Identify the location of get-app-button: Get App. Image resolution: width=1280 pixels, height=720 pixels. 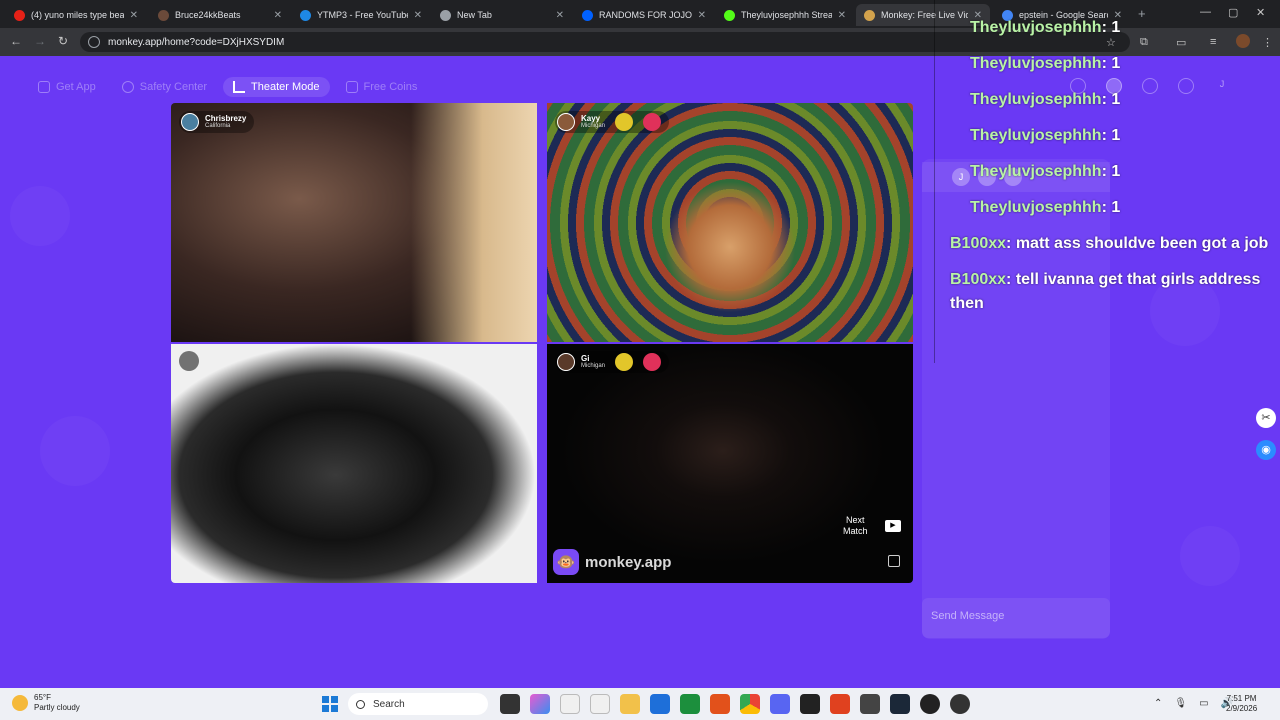
(67, 87).